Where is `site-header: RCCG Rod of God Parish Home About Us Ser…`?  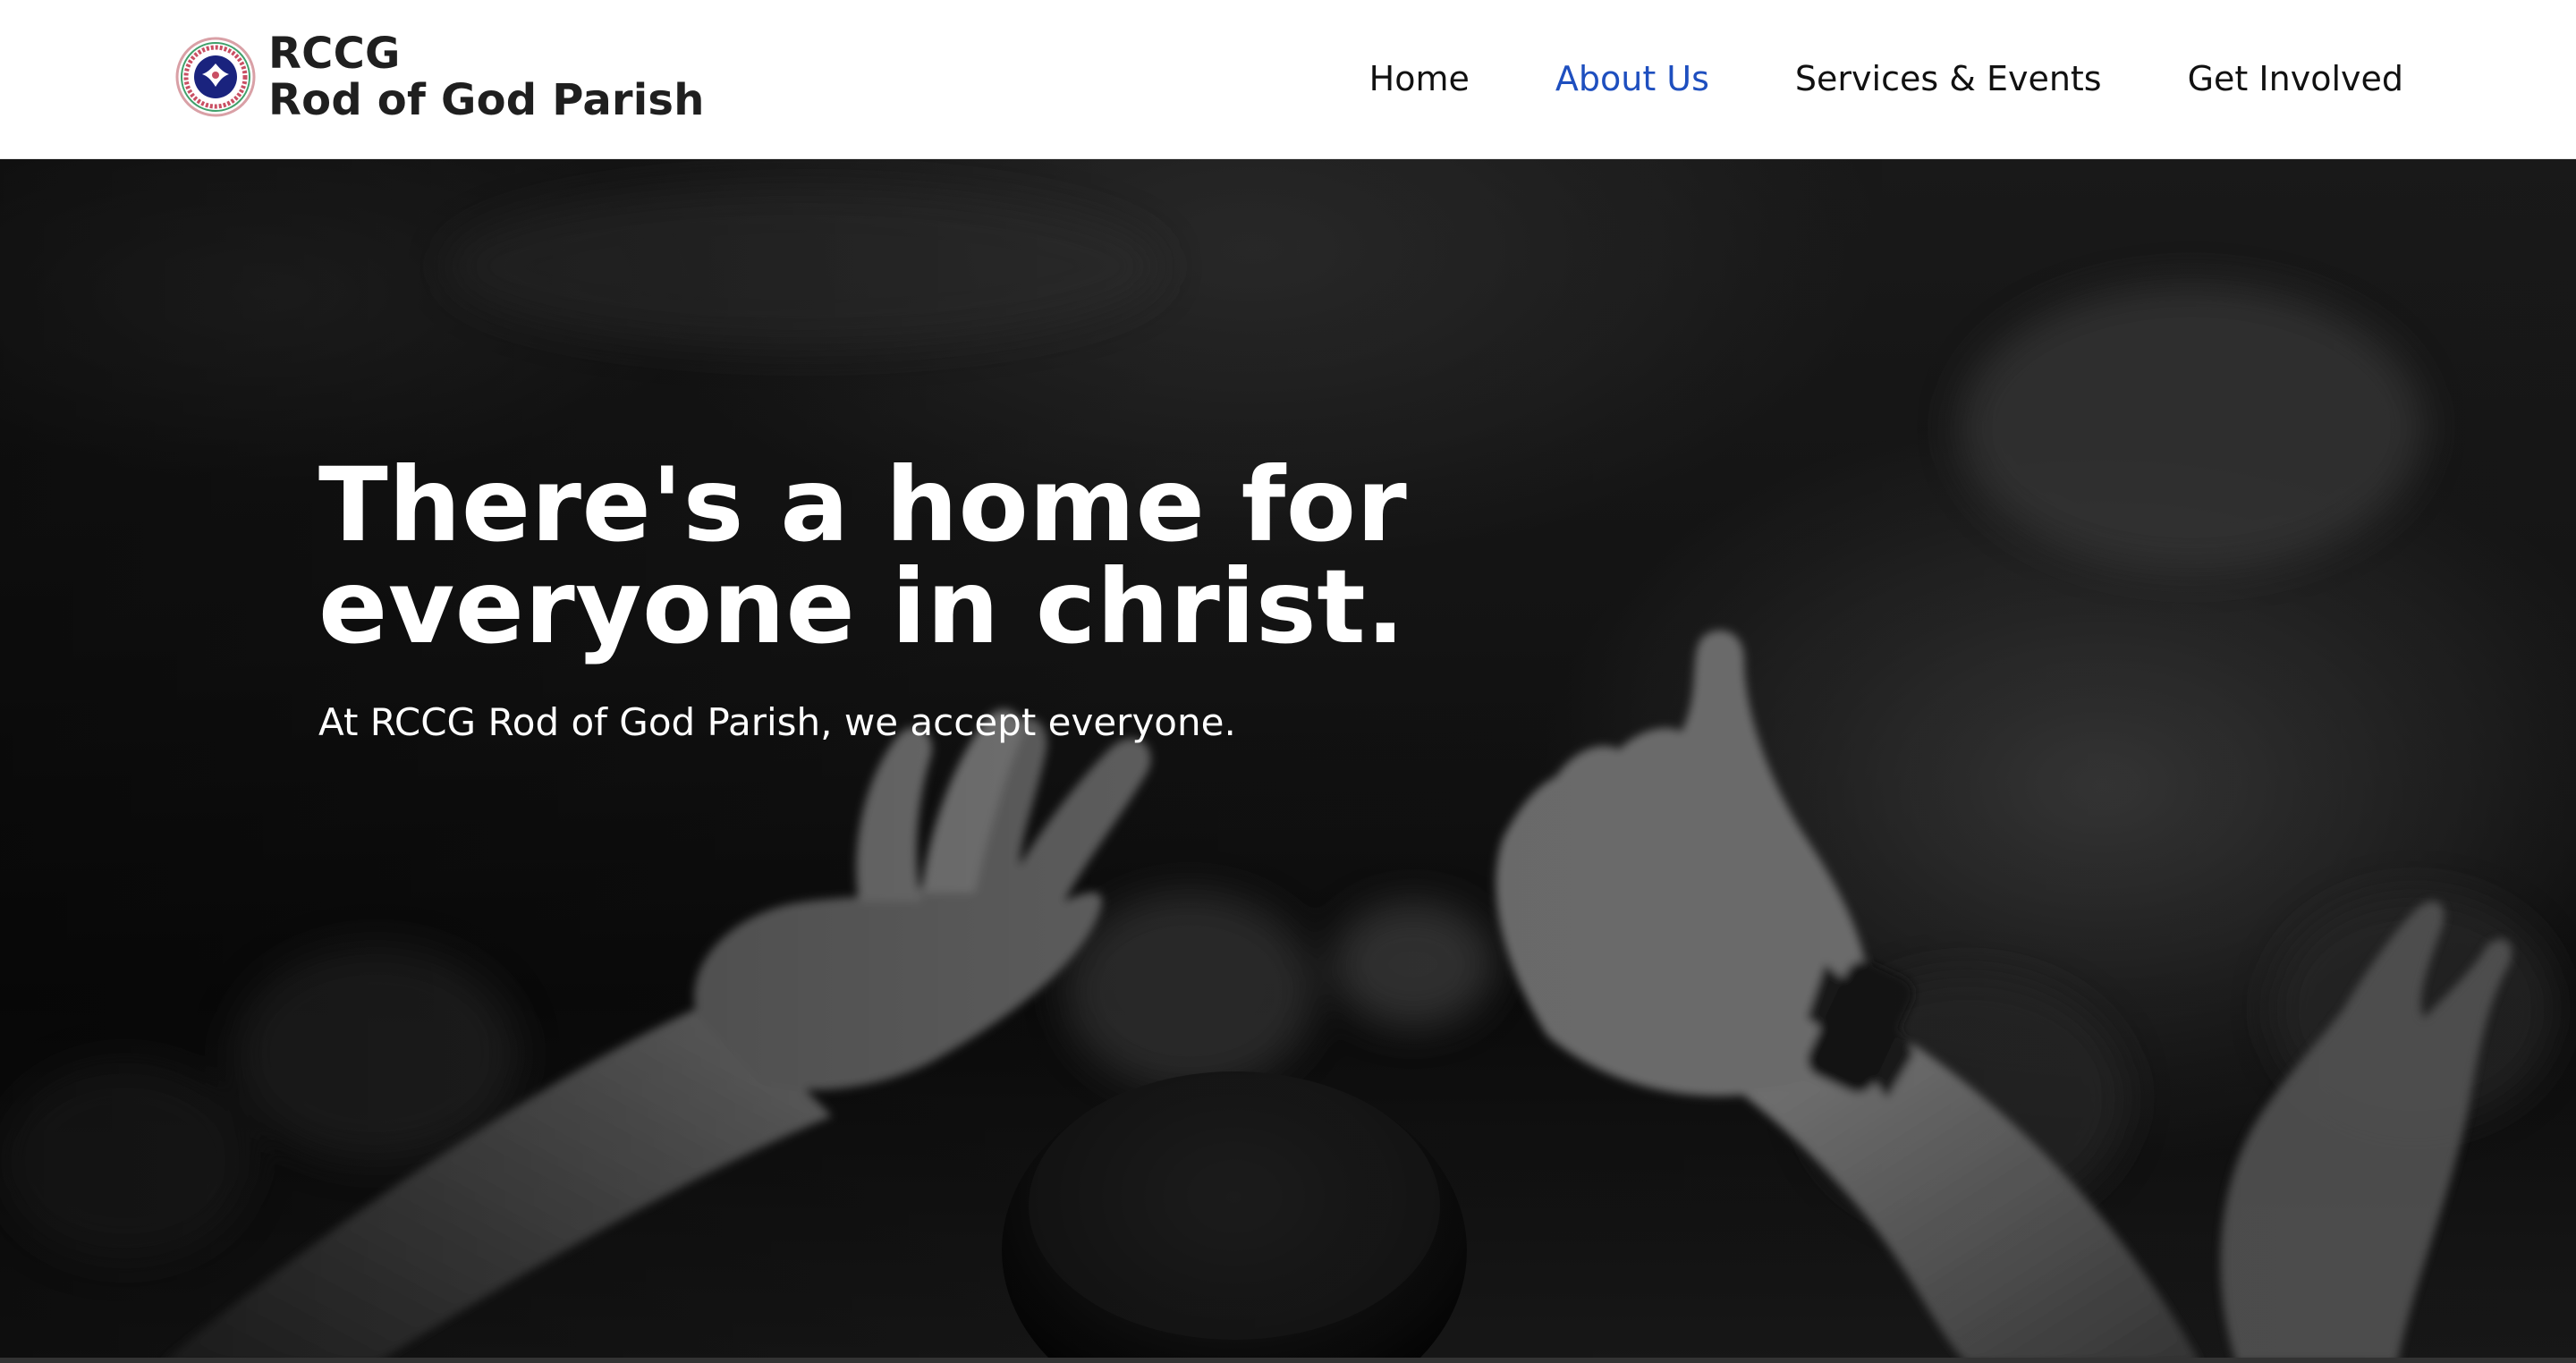 site-header: RCCG Rod of God Parish Home About Us Ser… is located at coordinates (1288, 79).